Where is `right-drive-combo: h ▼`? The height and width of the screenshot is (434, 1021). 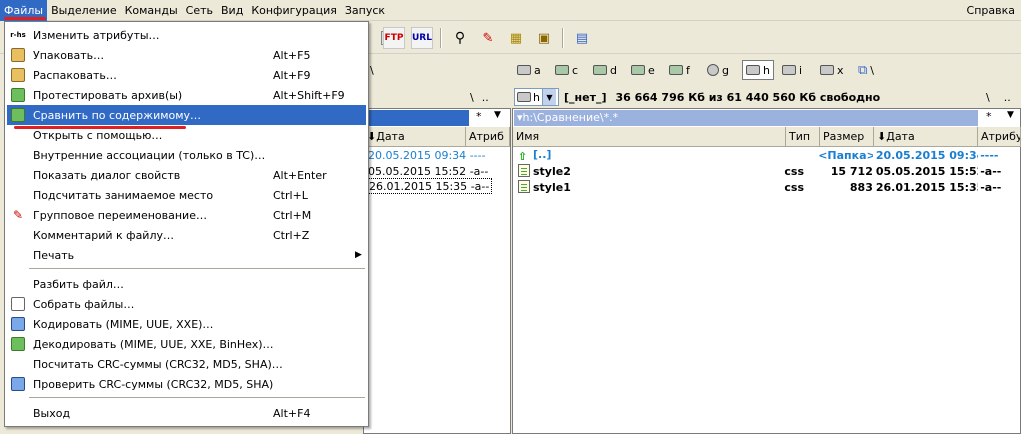
right-drive-combo: h ▼ is located at coordinates (536, 97).